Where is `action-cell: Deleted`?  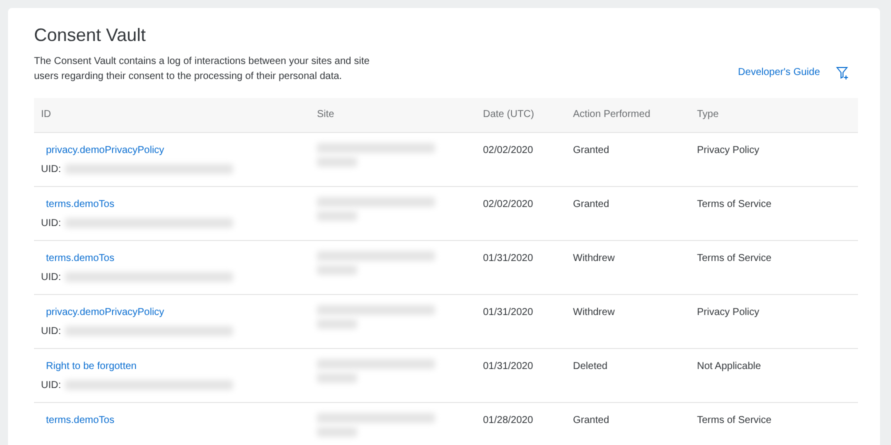 action-cell: Deleted is located at coordinates (590, 366).